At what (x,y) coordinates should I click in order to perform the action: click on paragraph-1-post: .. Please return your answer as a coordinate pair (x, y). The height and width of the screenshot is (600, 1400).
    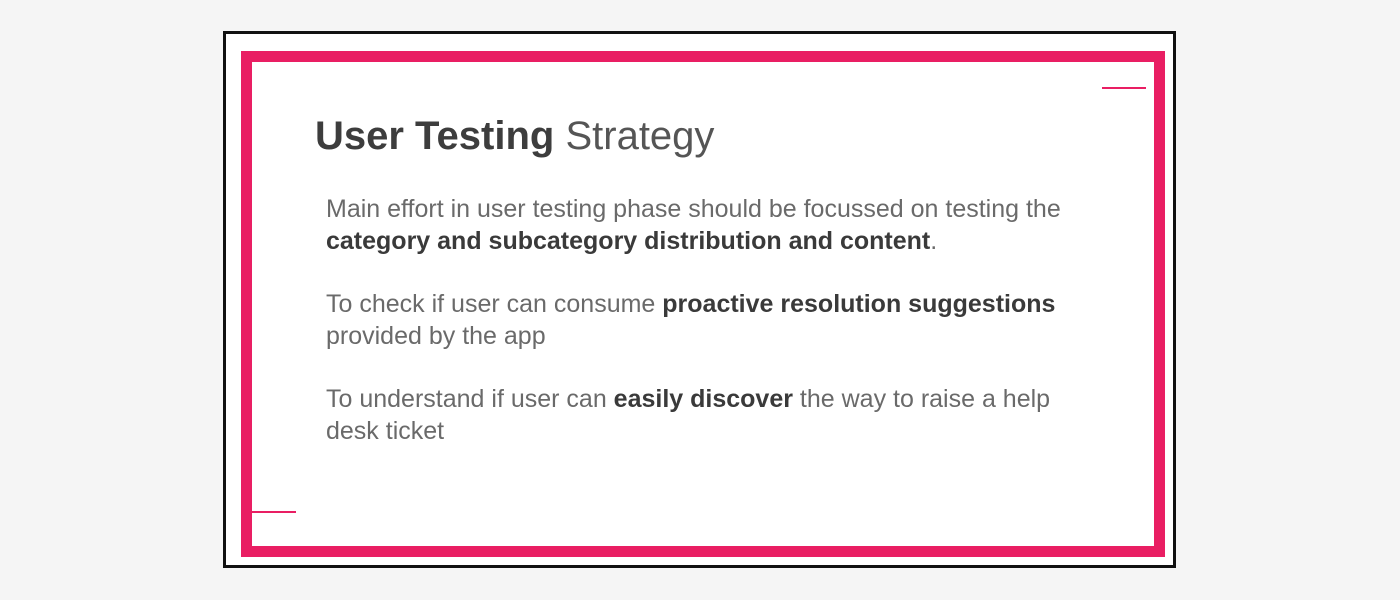
    Looking at the image, I should click on (934, 241).